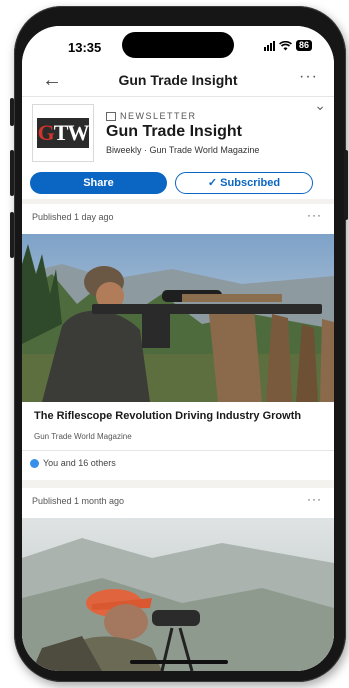 This screenshot has width=349, height=688. What do you see at coordinates (303, 45) in the screenshot?
I see `battery-icon: 86` at bounding box center [303, 45].